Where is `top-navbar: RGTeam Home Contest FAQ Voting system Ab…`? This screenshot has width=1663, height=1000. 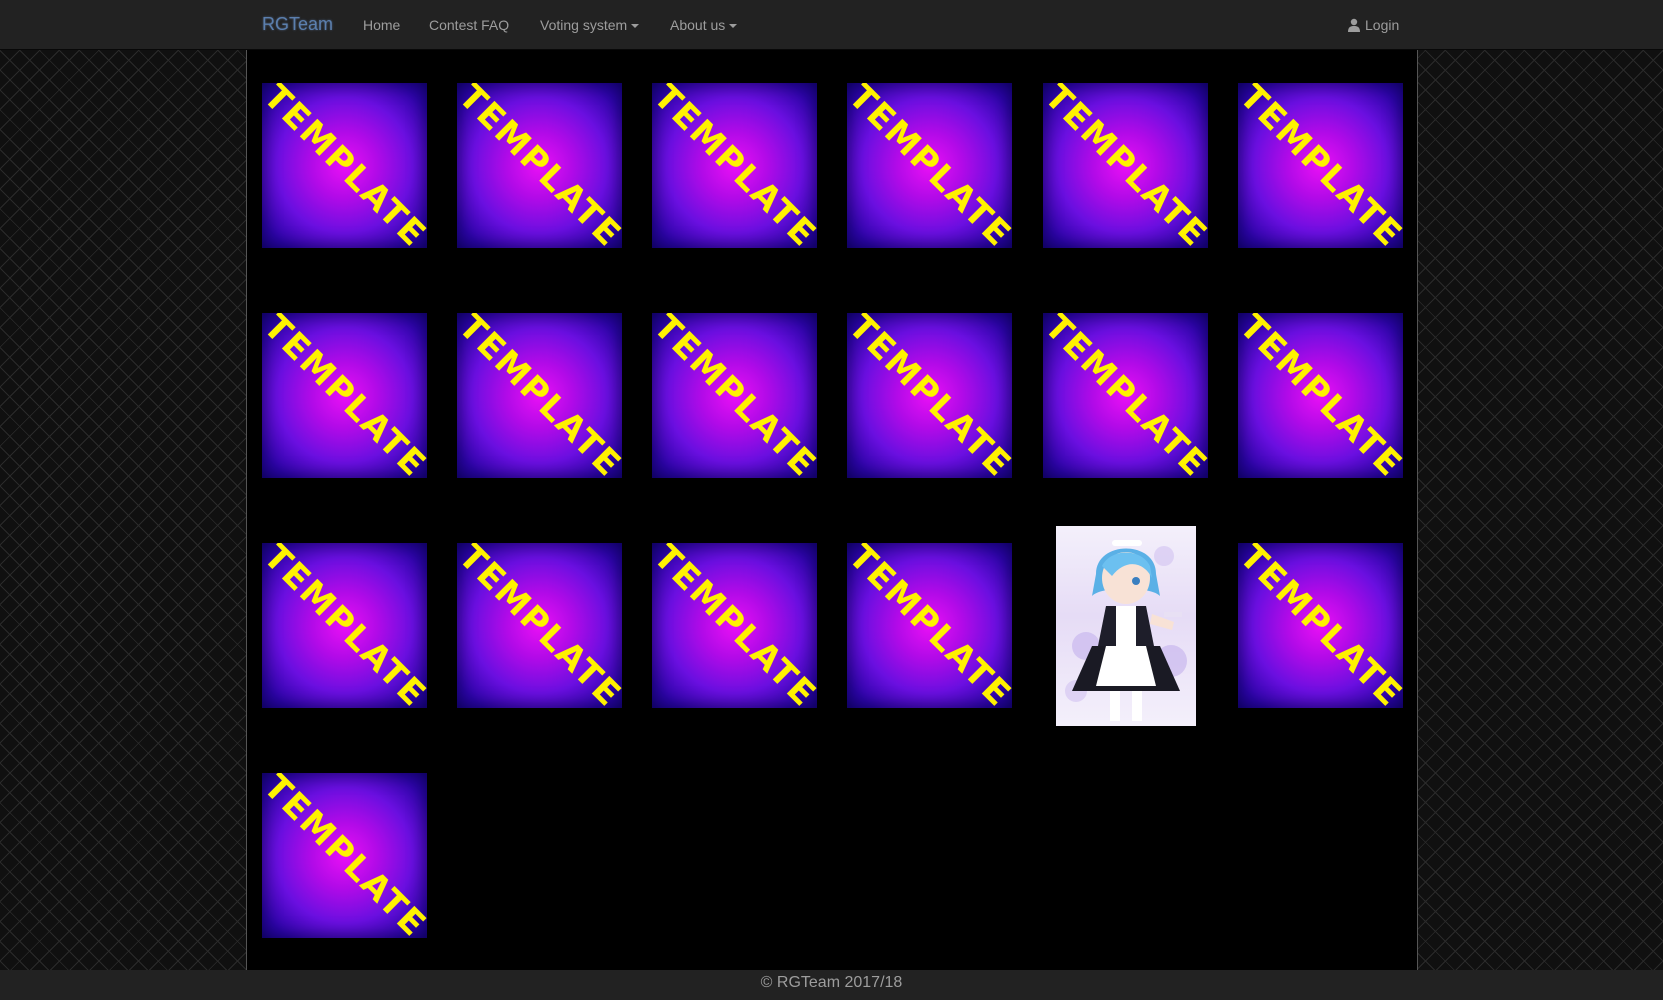 top-navbar: RGTeam Home Contest FAQ Voting system Ab… is located at coordinates (831, 25).